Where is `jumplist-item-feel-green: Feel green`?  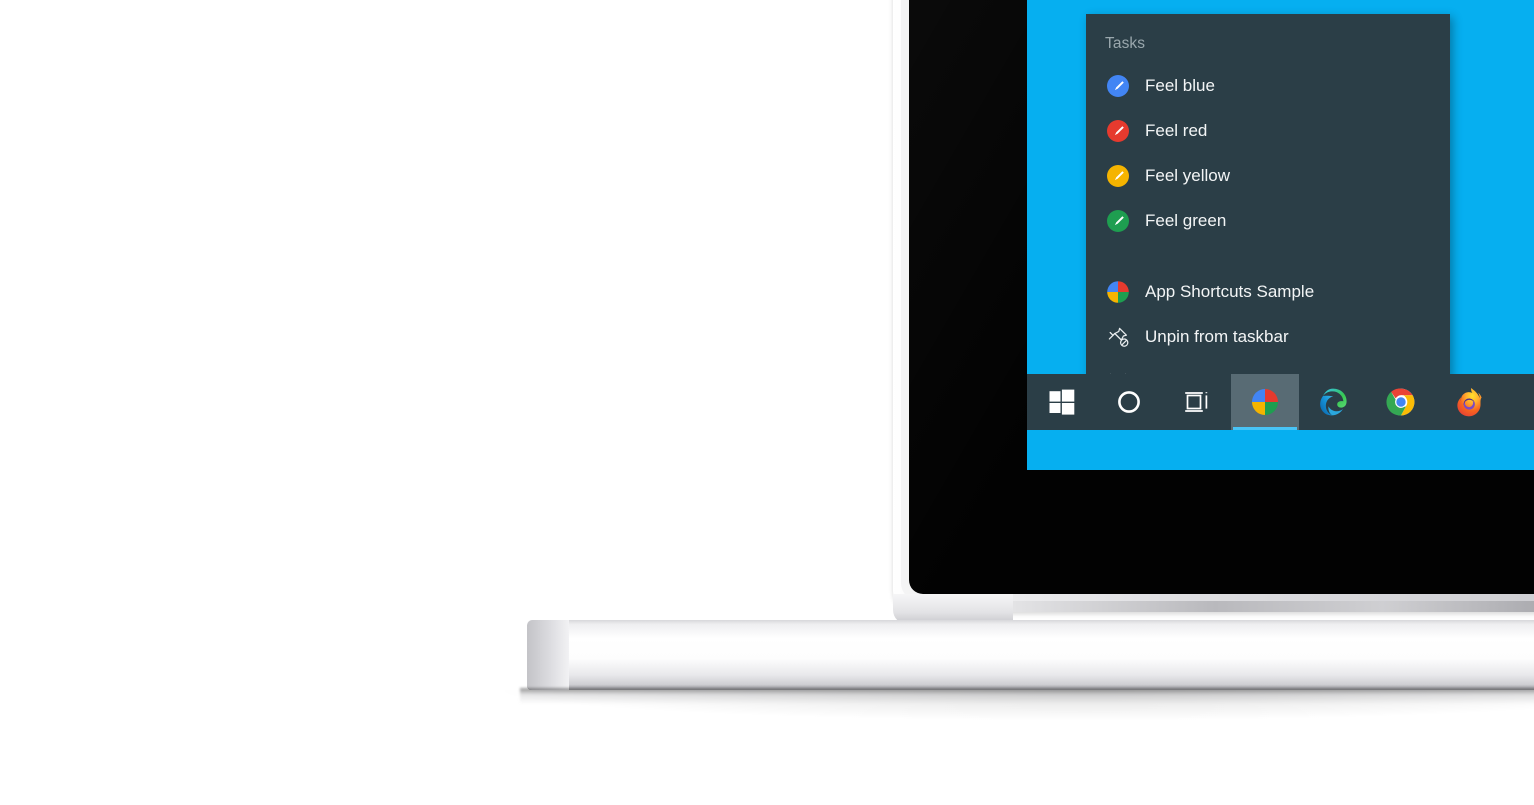
jumplist-item-feel-green: Feel green is located at coordinates (1268, 220).